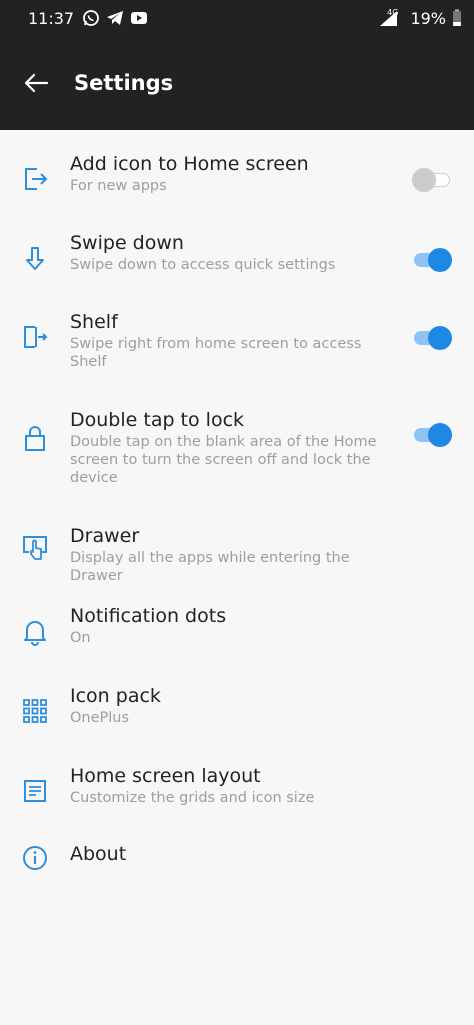 This screenshot has width=474, height=1025. Describe the element at coordinates (80, 638) in the screenshot. I see `setting-subtitle: On` at that location.